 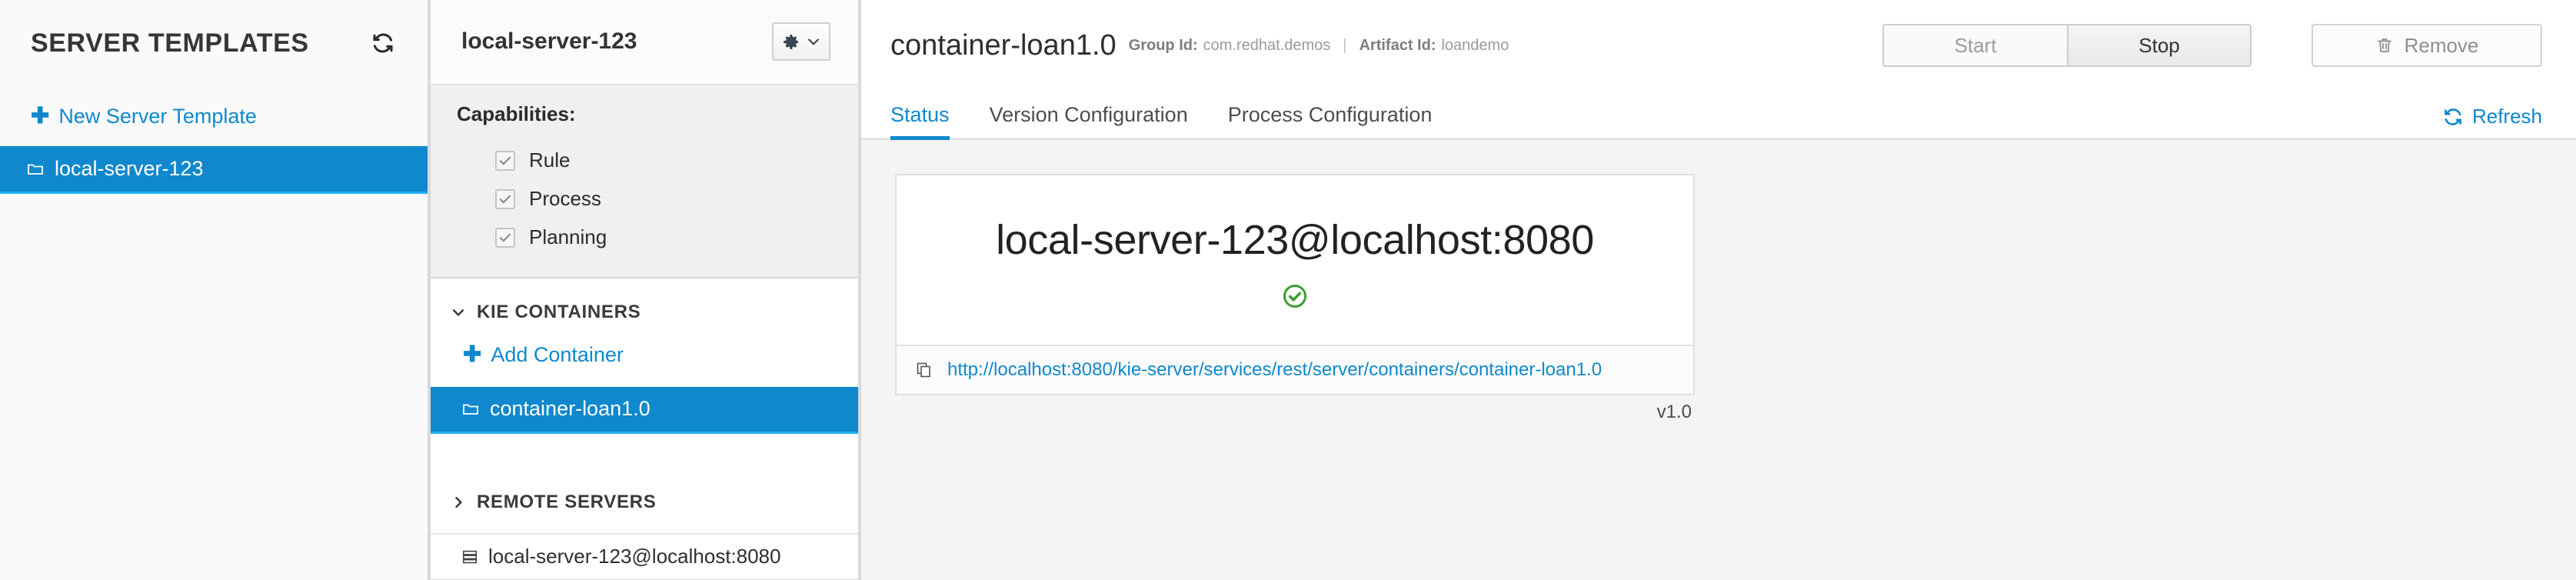 What do you see at coordinates (505, 237) in the screenshot?
I see `capability-checkbox-planning` at bounding box center [505, 237].